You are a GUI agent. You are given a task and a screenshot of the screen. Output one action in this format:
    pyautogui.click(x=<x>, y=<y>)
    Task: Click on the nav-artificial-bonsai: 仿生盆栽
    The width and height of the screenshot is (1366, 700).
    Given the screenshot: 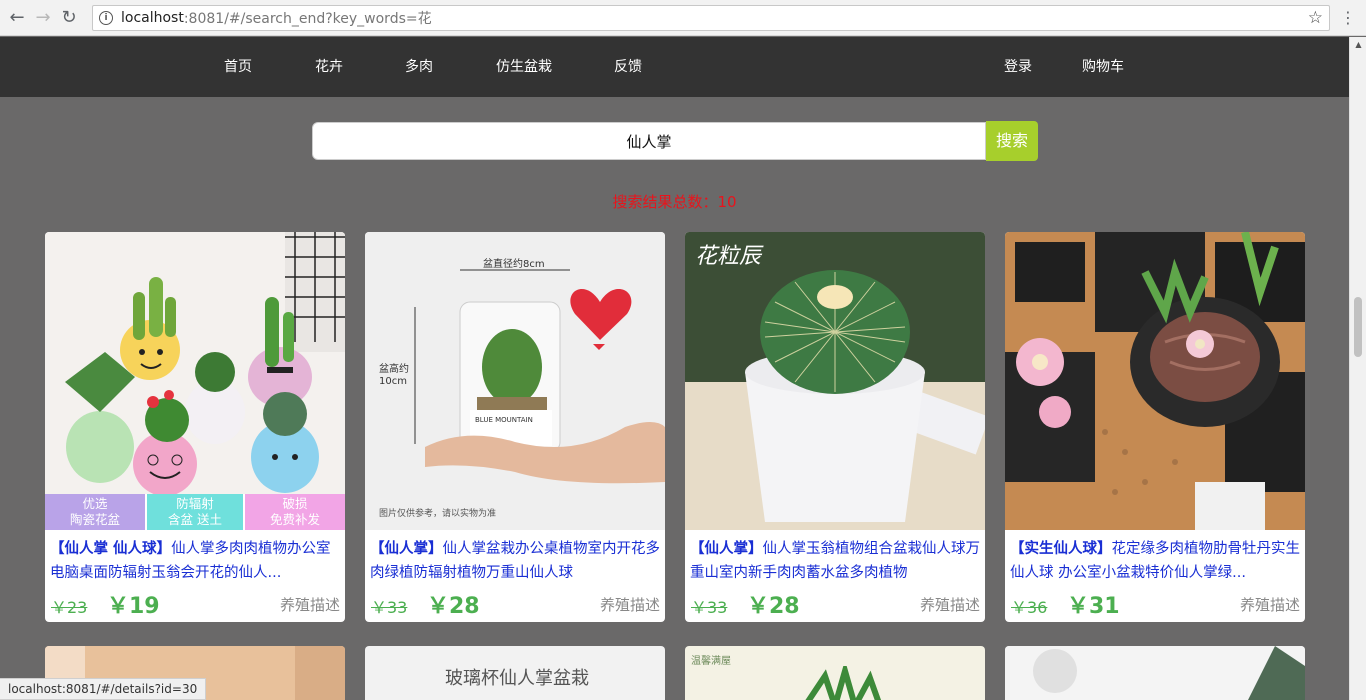 What is the action you would take?
    pyautogui.click(x=524, y=67)
    